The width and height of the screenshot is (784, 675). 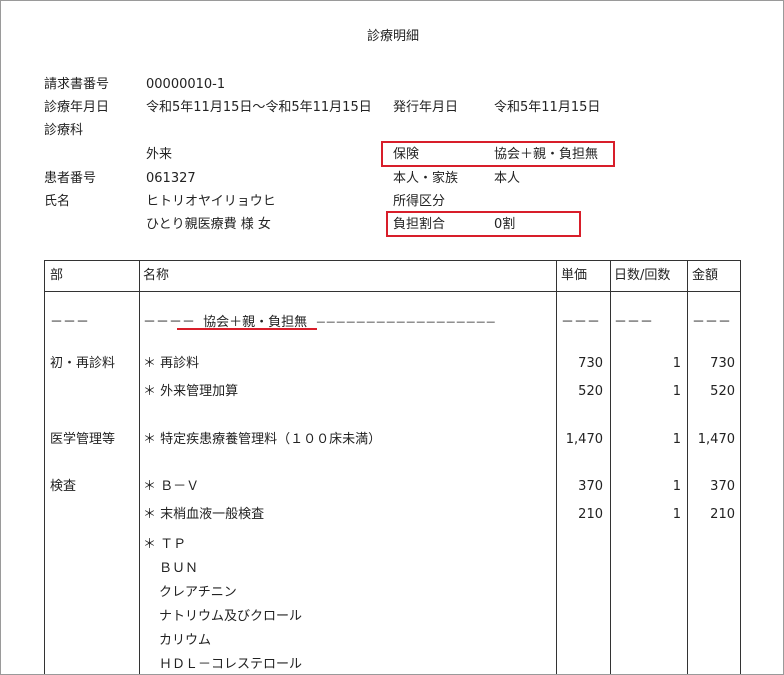 What do you see at coordinates (716, 439) in the screenshot?
I see `row-amount: 1,470` at bounding box center [716, 439].